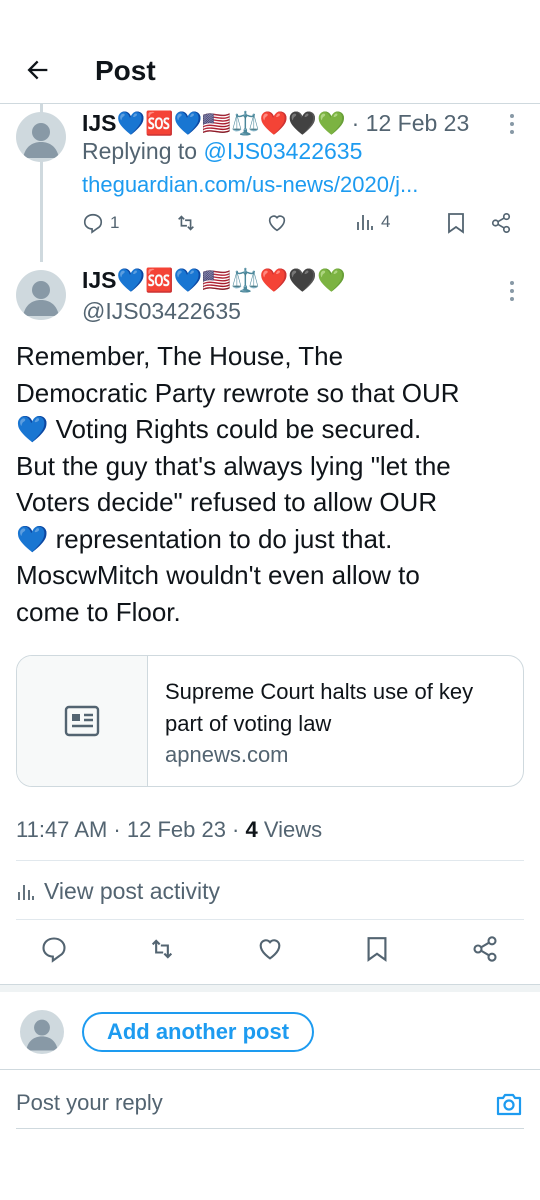  What do you see at coordinates (161, 311) in the screenshot?
I see `author-handle: @IJS03422635` at bounding box center [161, 311].